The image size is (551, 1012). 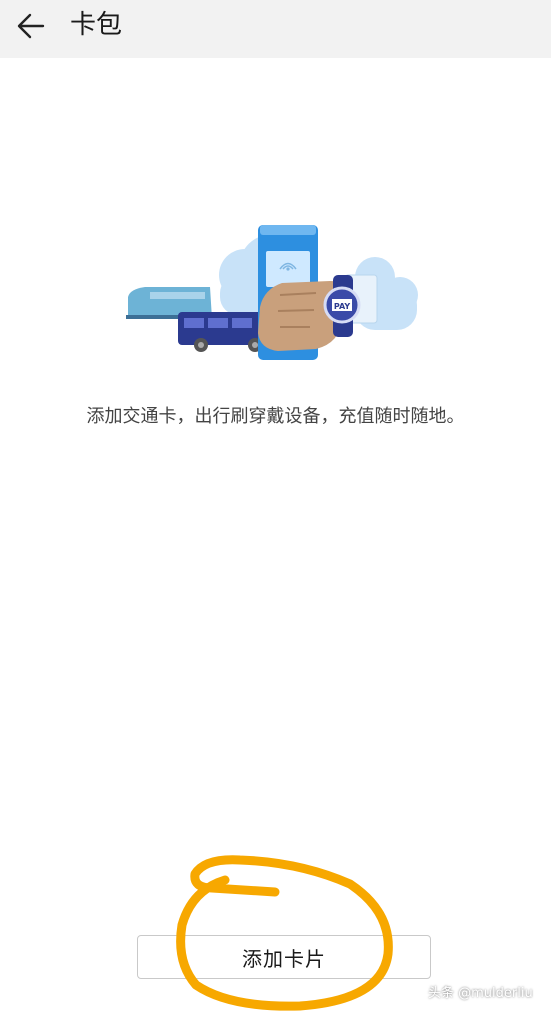 What do you see at coordinates (284, 957) in the screenshot?
I see `add-card-button: 添加卡片` at bounding box center [284, 957].